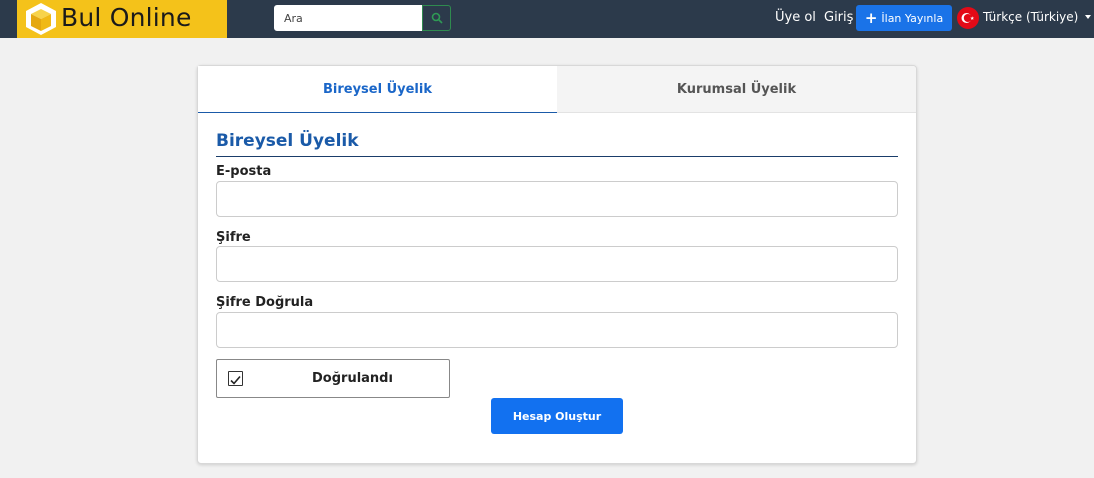  I want to click on confirm-password-field, so click(557, 330).